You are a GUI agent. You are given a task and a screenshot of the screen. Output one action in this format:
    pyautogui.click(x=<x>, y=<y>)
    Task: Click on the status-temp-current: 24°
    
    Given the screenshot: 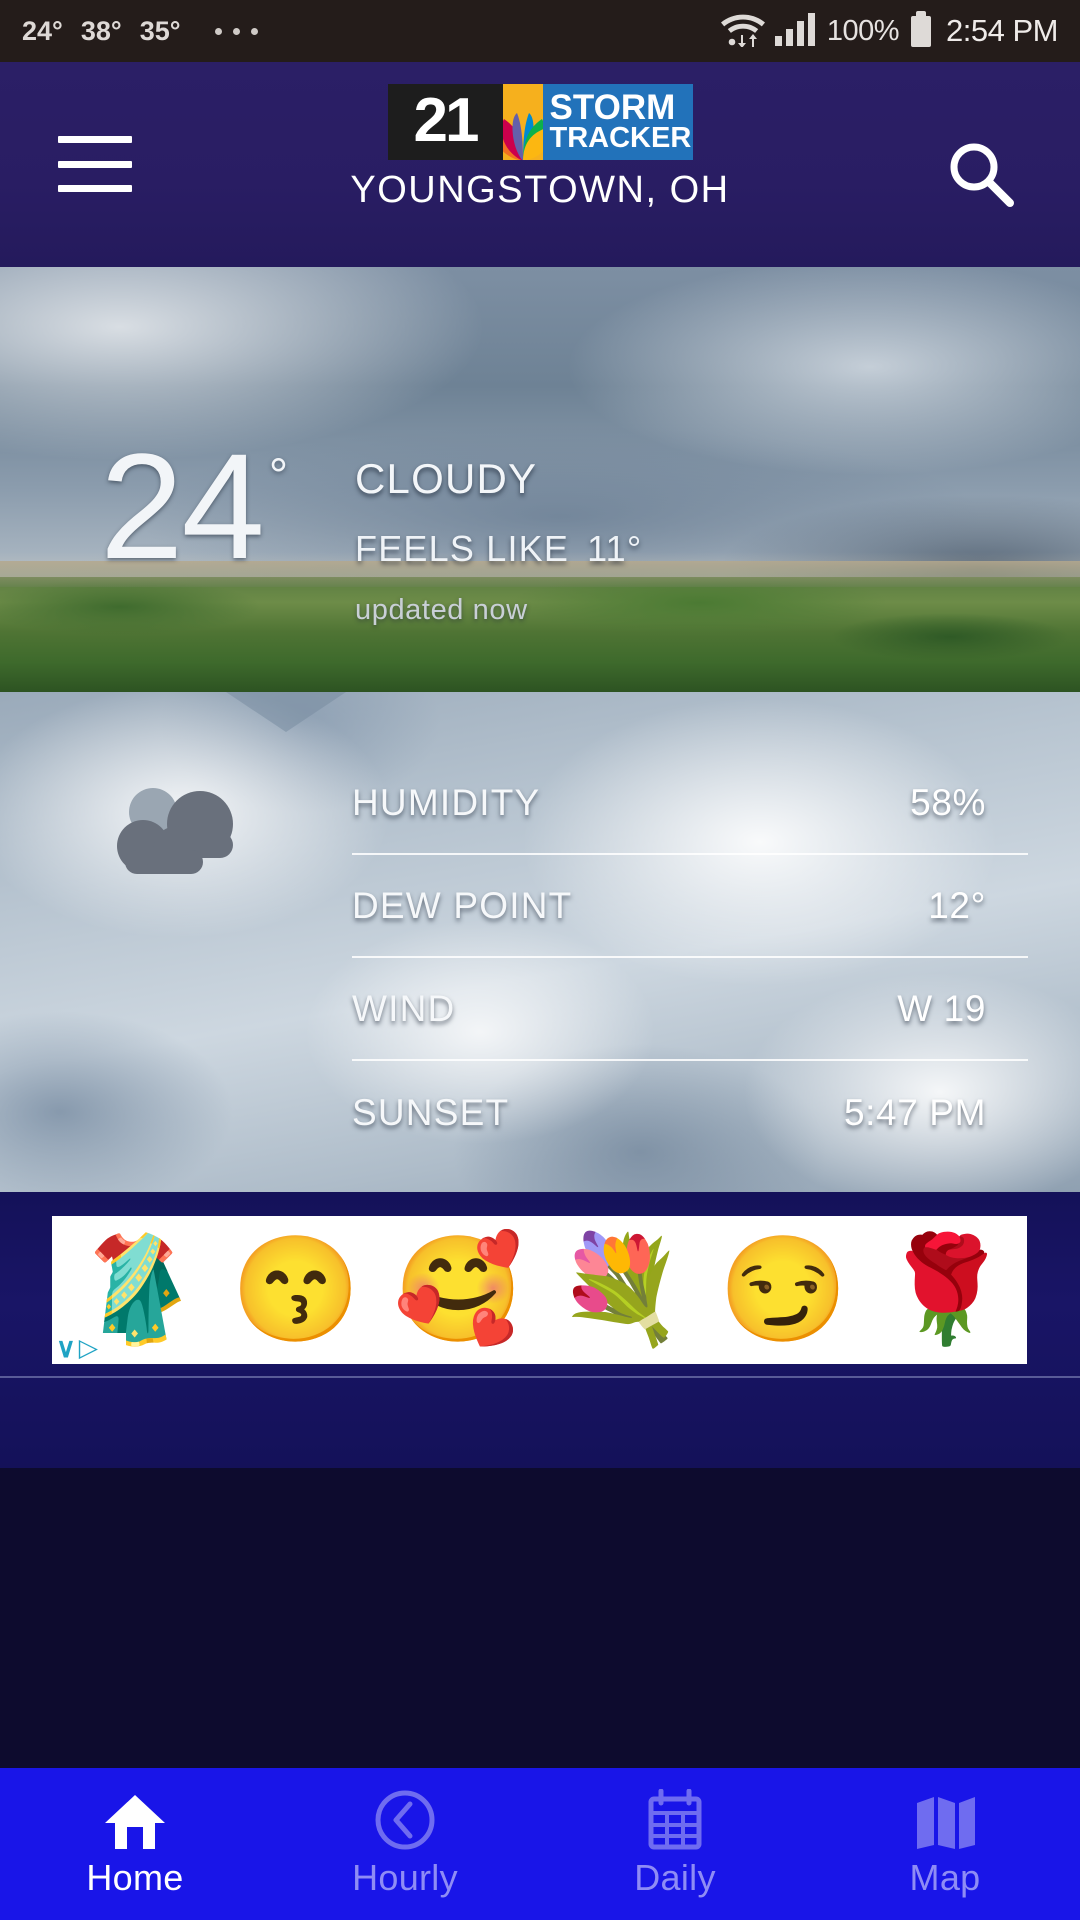 What is the action you would take?
    pyautogui.click(x=42, y=30)
    